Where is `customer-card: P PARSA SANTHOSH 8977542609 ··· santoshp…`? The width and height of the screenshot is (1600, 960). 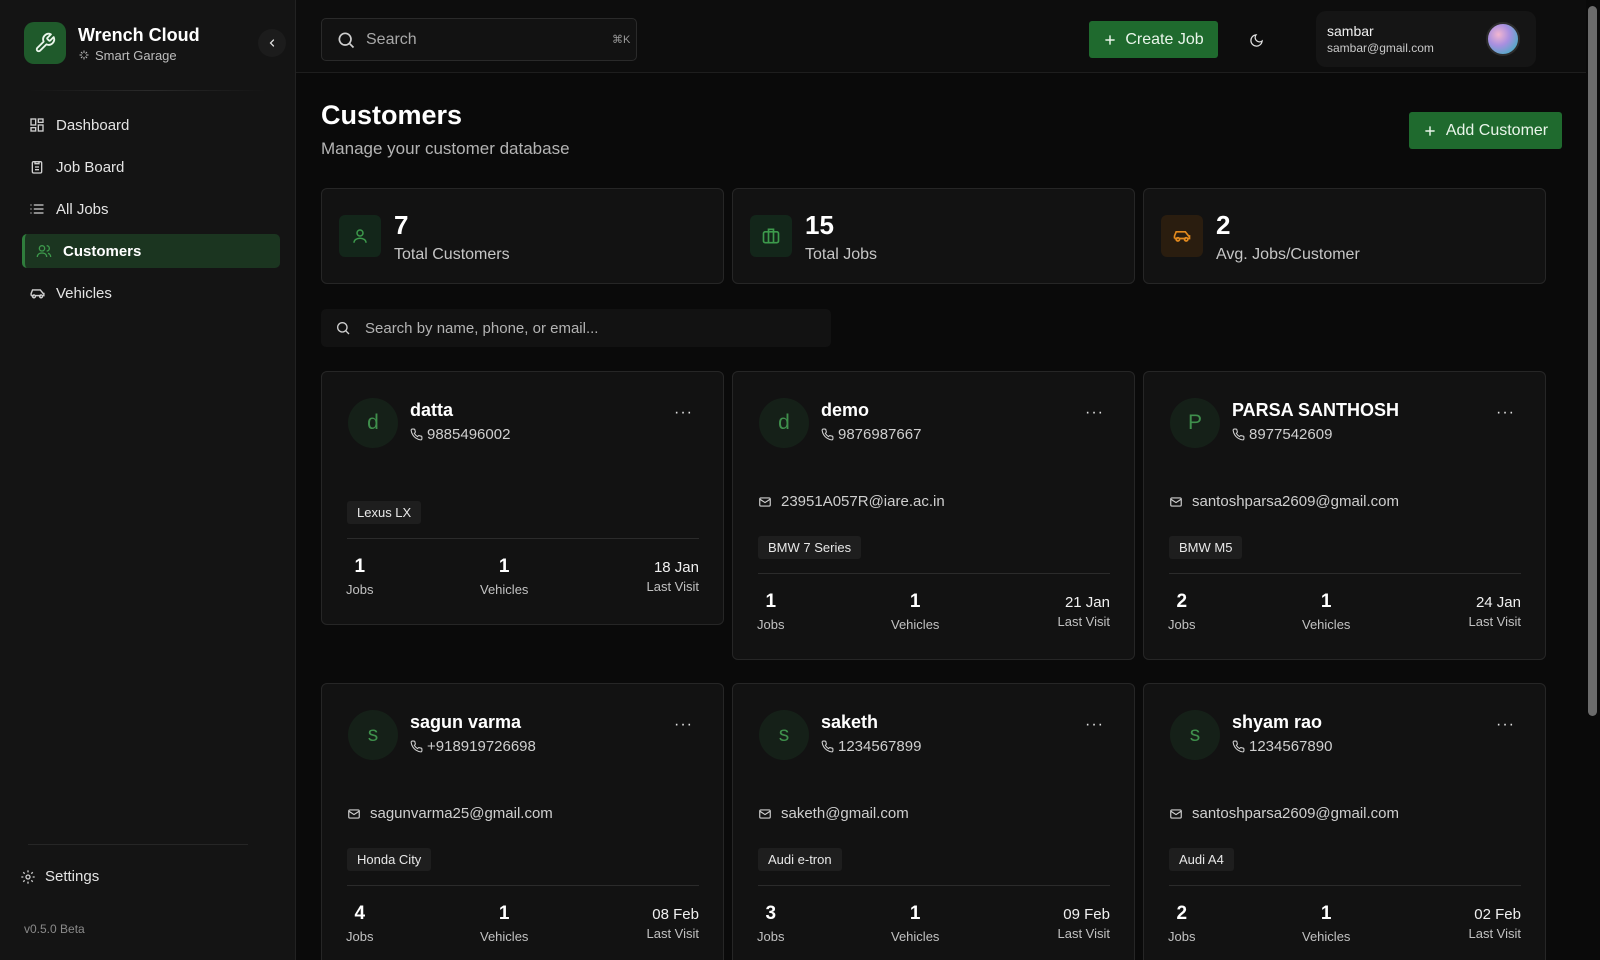
customer-card: P PARSA SANTHOSH 8977542609 ··· santoshp… is located at coordinates (1344, 515).